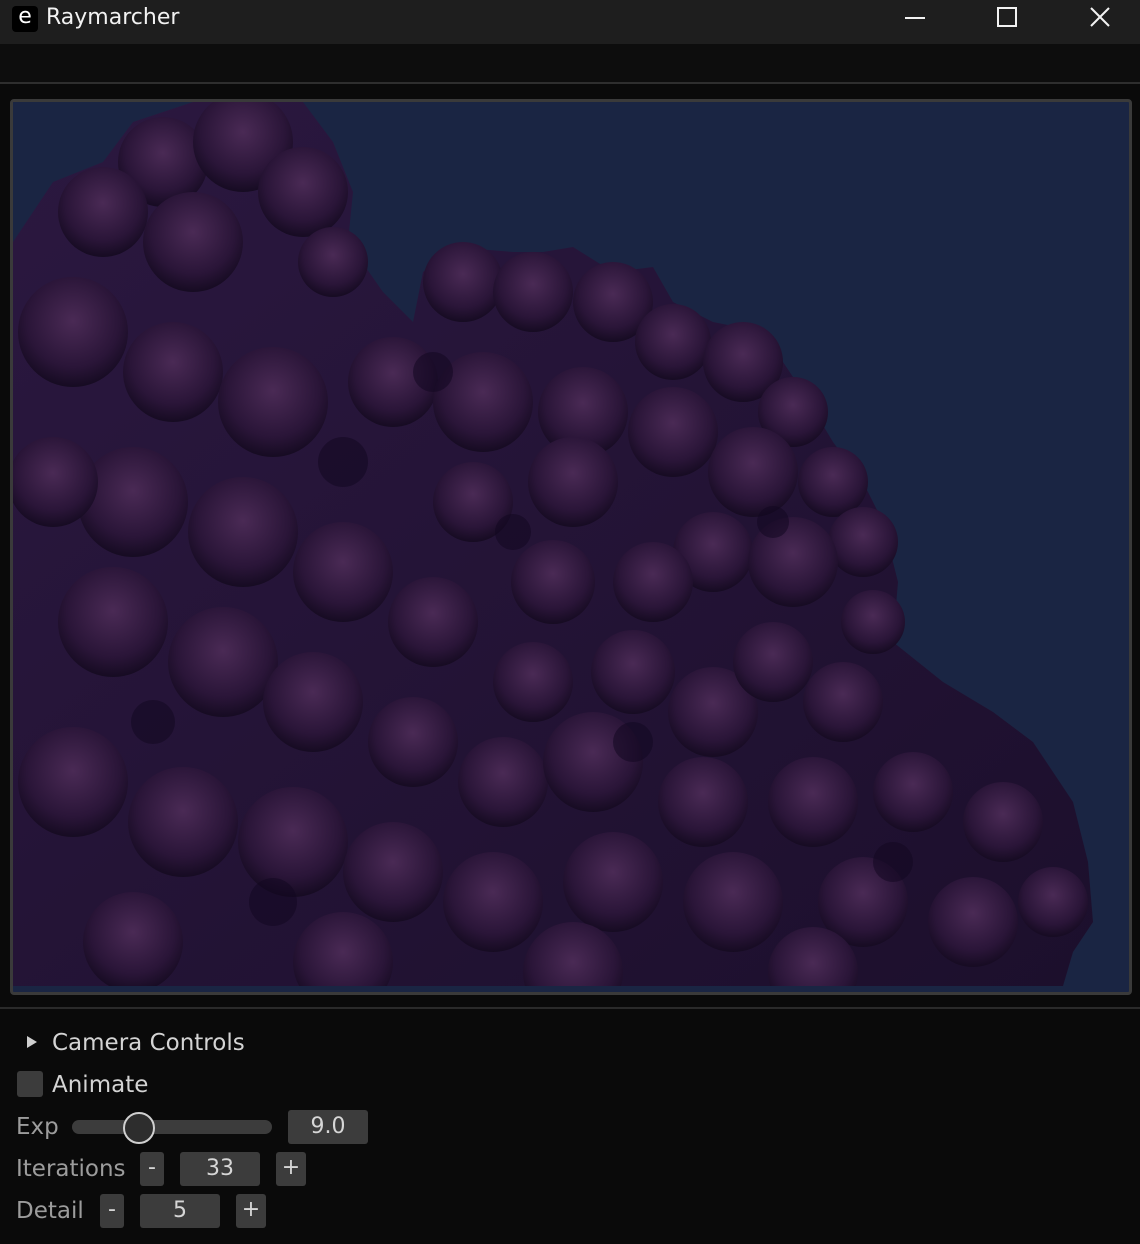  Describe the element at coordinates (570, 1127) in the screenshot. I see `exp-row: Exp 9.0` at that location.